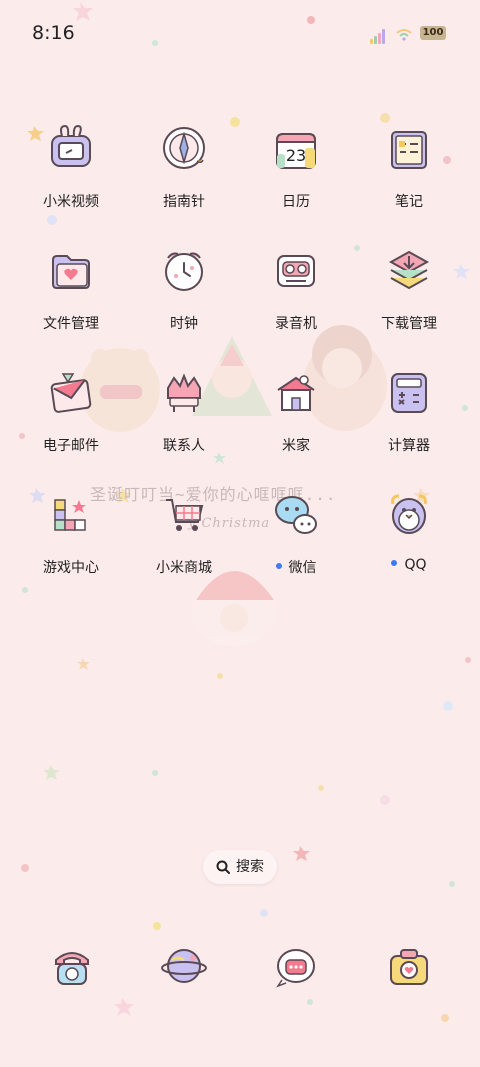 The image size is (480, 1067). Describe the element at coordinates (184, 392) in the screenshot. I see `contacts-icon` at that location.